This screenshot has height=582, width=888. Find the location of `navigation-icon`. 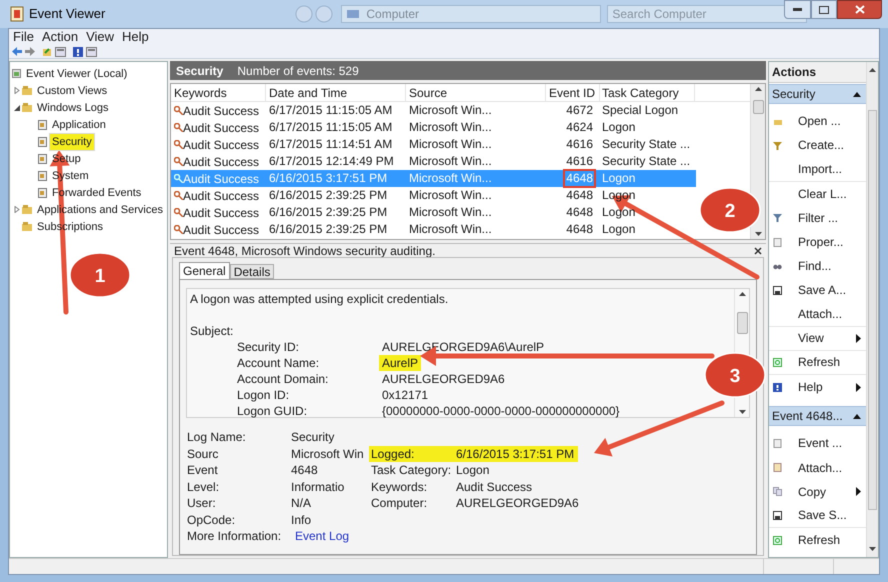

navigation-icon is located at coordinates (315, 14).